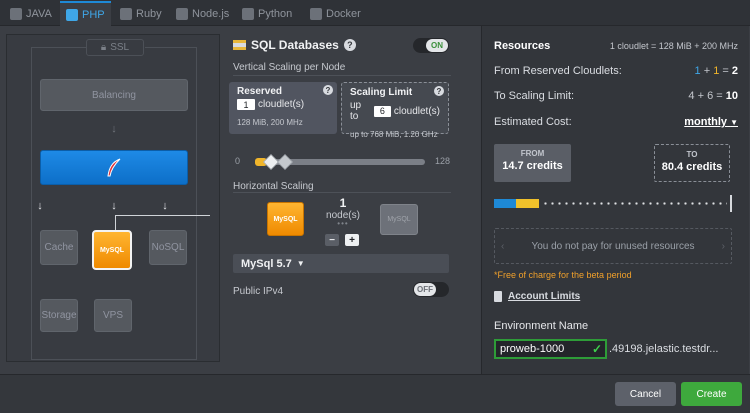 This screenshot has height=413, width=750. I want to click on remove-node-button: −, so click(332, 240).